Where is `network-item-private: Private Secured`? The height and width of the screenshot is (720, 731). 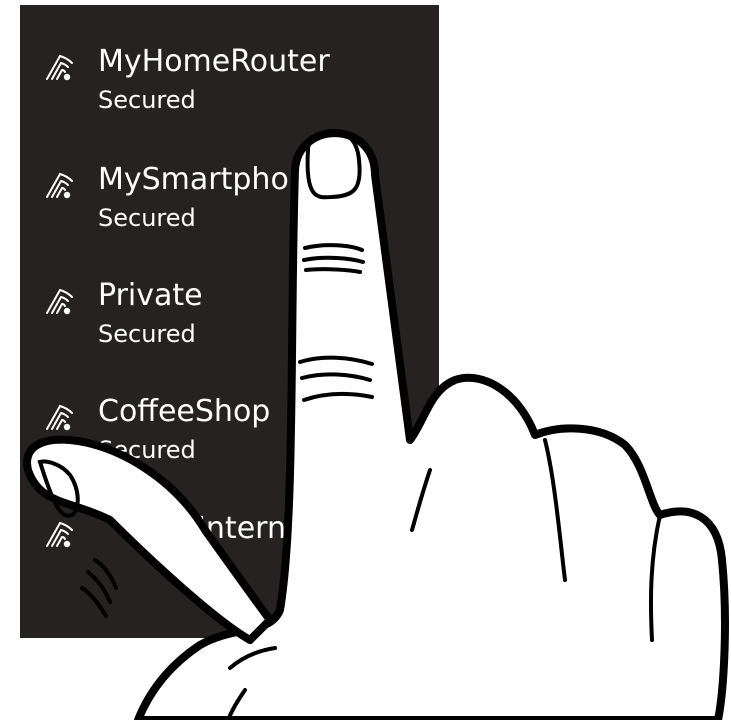
network-item-private: Private Secured is located at coordinates (229, 296).